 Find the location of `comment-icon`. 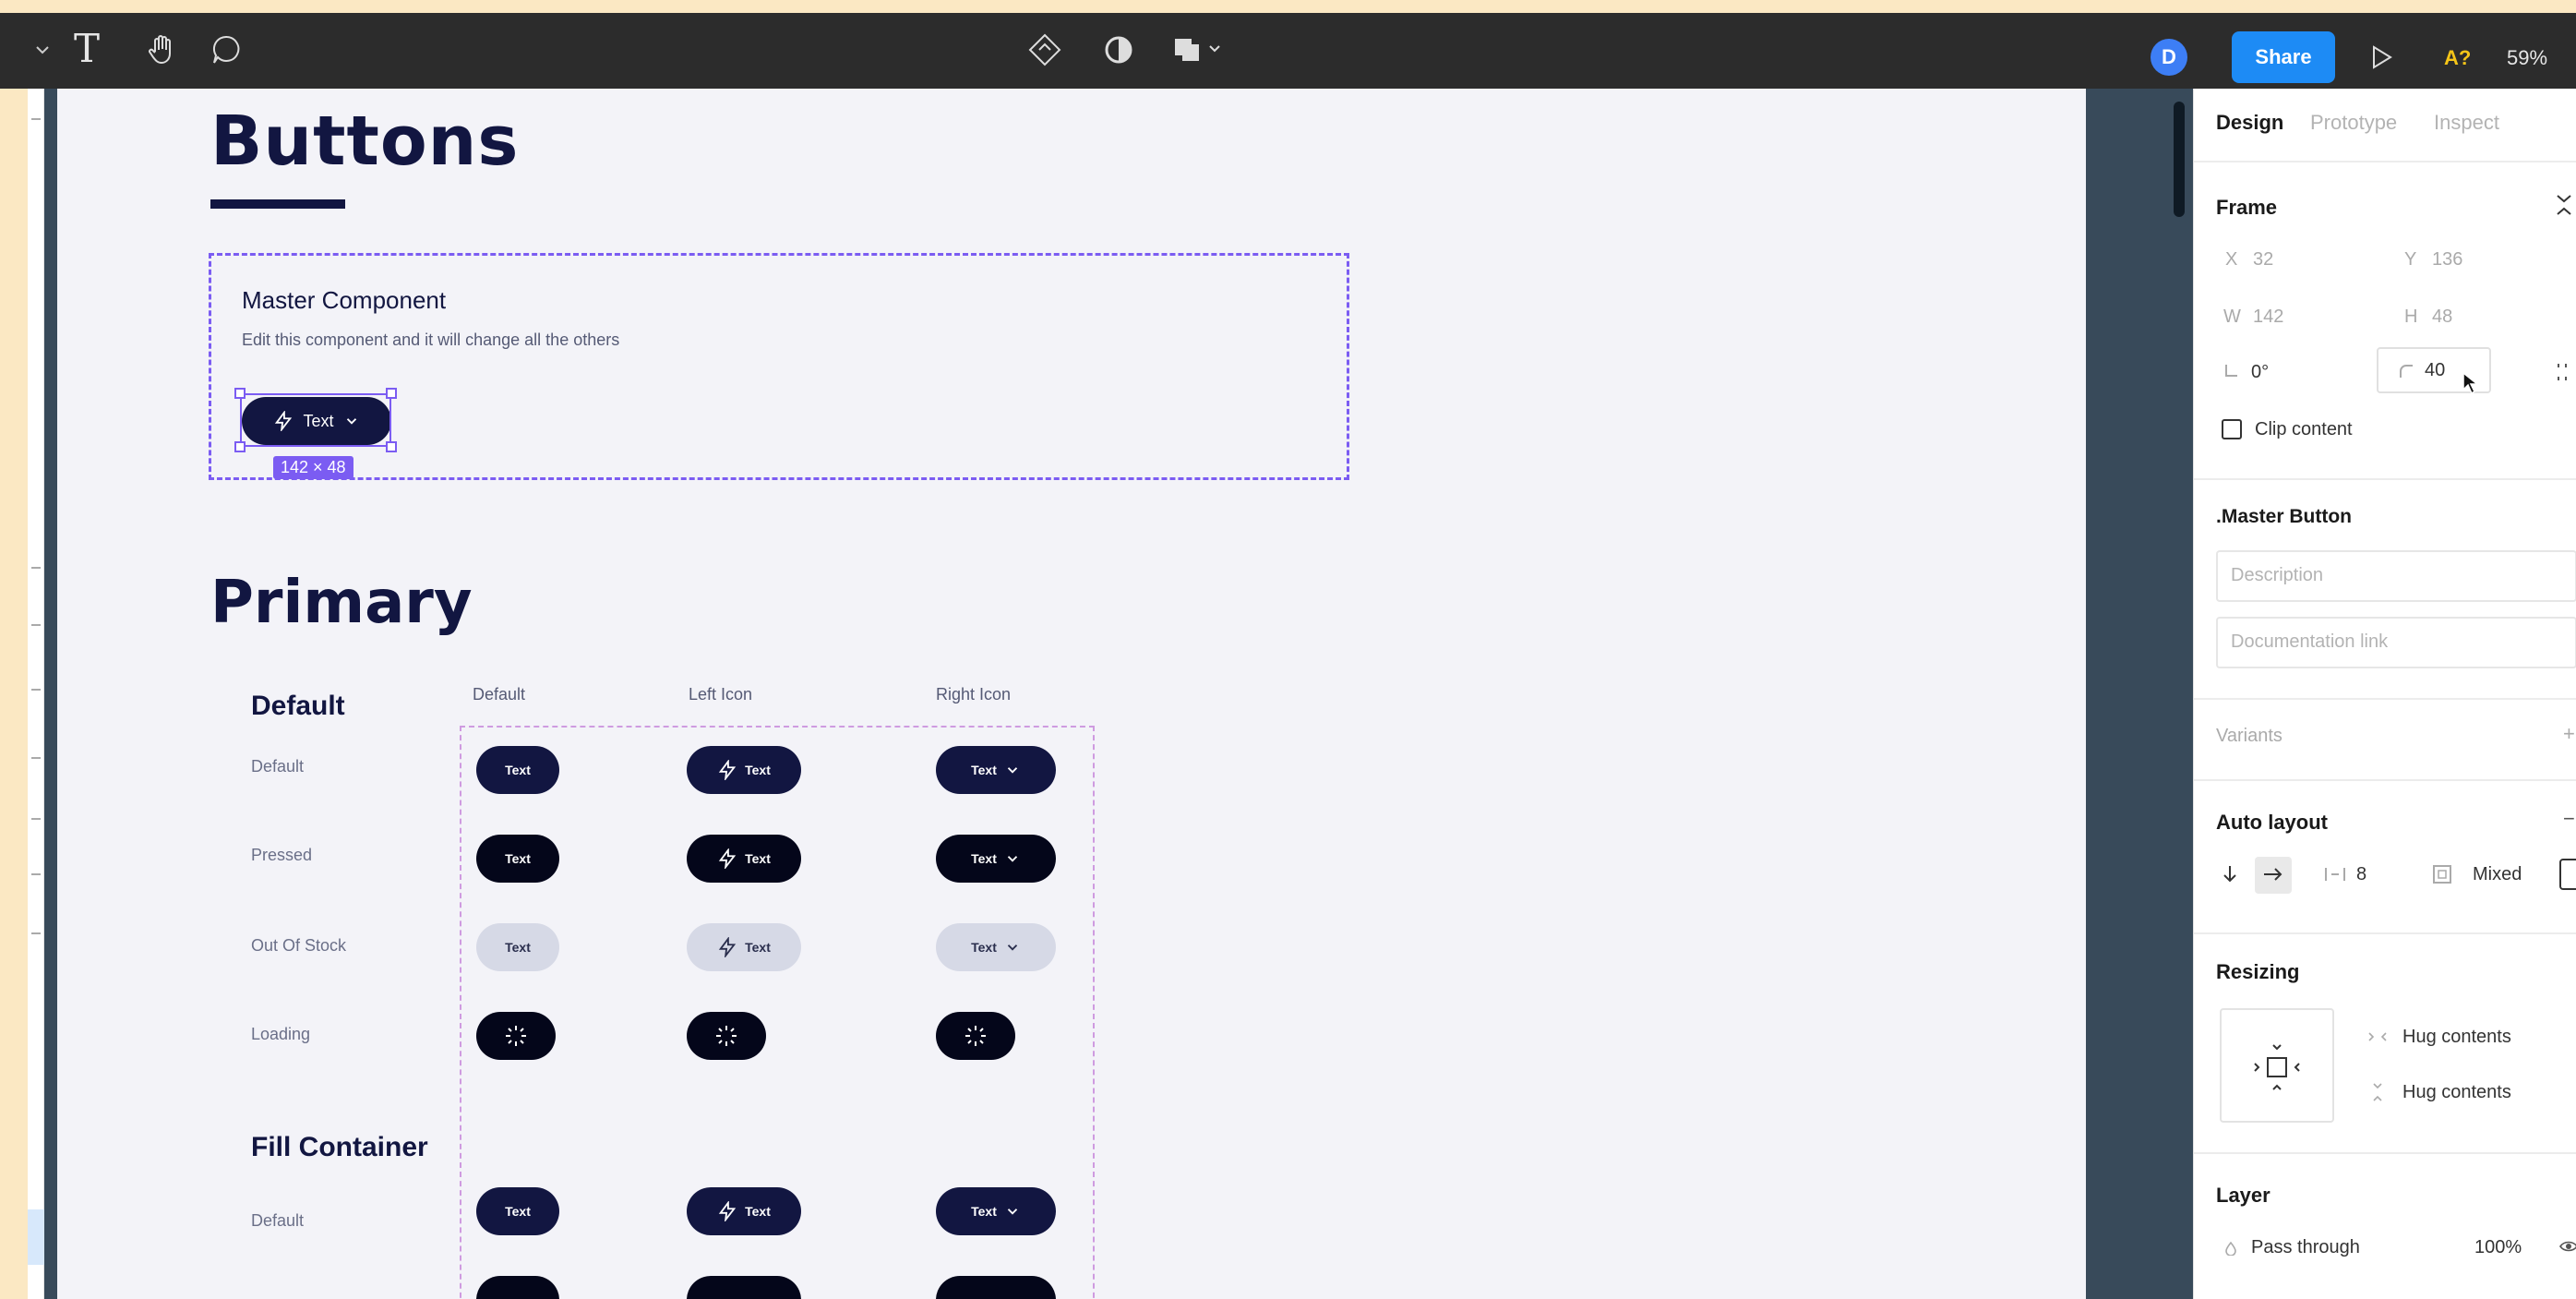

comment-icon is located at coordinates (227, 50).